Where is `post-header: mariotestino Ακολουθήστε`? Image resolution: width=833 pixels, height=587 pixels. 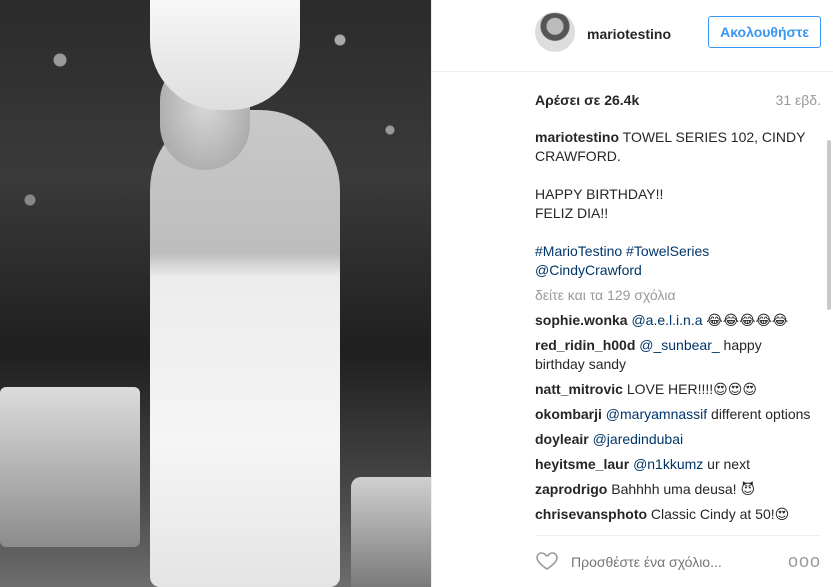
post-header: mariotestino Ακολουθήστε is located at coordinates (632, 36).